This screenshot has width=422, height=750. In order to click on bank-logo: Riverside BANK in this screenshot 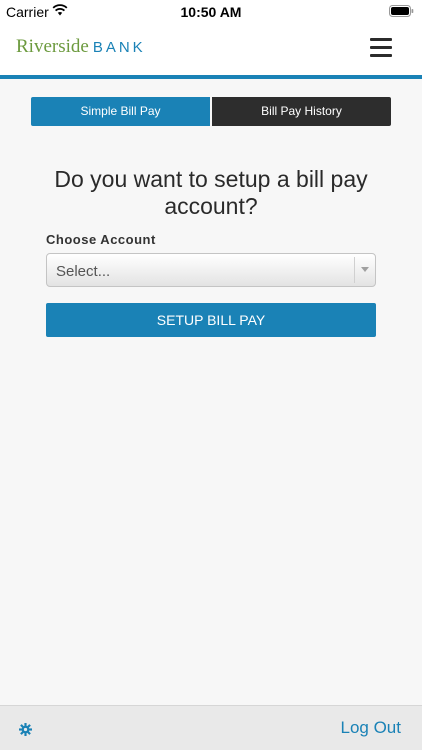, I will do `click(81, 48)`.